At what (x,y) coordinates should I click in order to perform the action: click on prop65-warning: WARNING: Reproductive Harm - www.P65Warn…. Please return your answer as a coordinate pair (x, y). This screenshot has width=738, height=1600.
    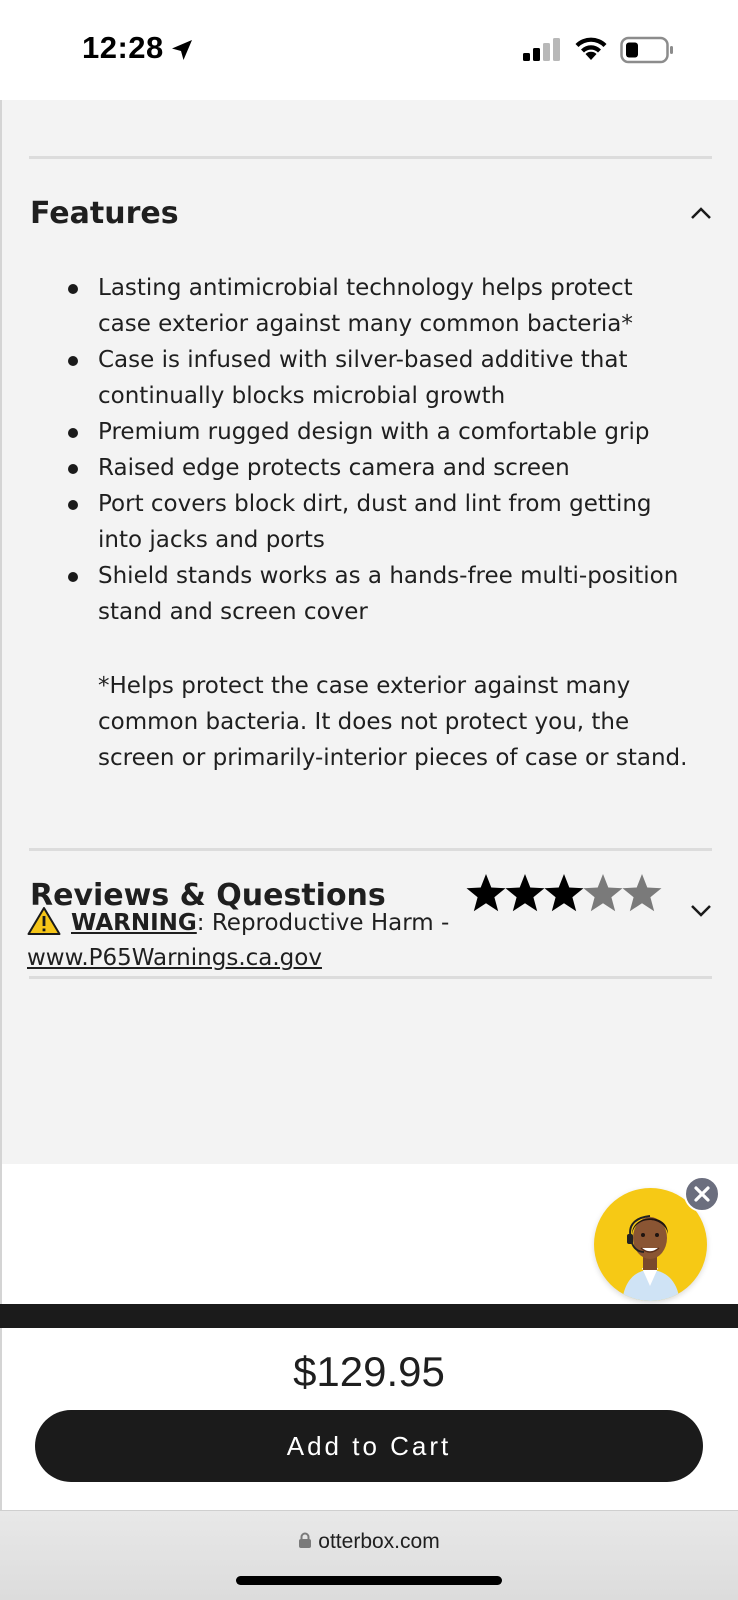
    Looking at the image, I should click on (367, 941).